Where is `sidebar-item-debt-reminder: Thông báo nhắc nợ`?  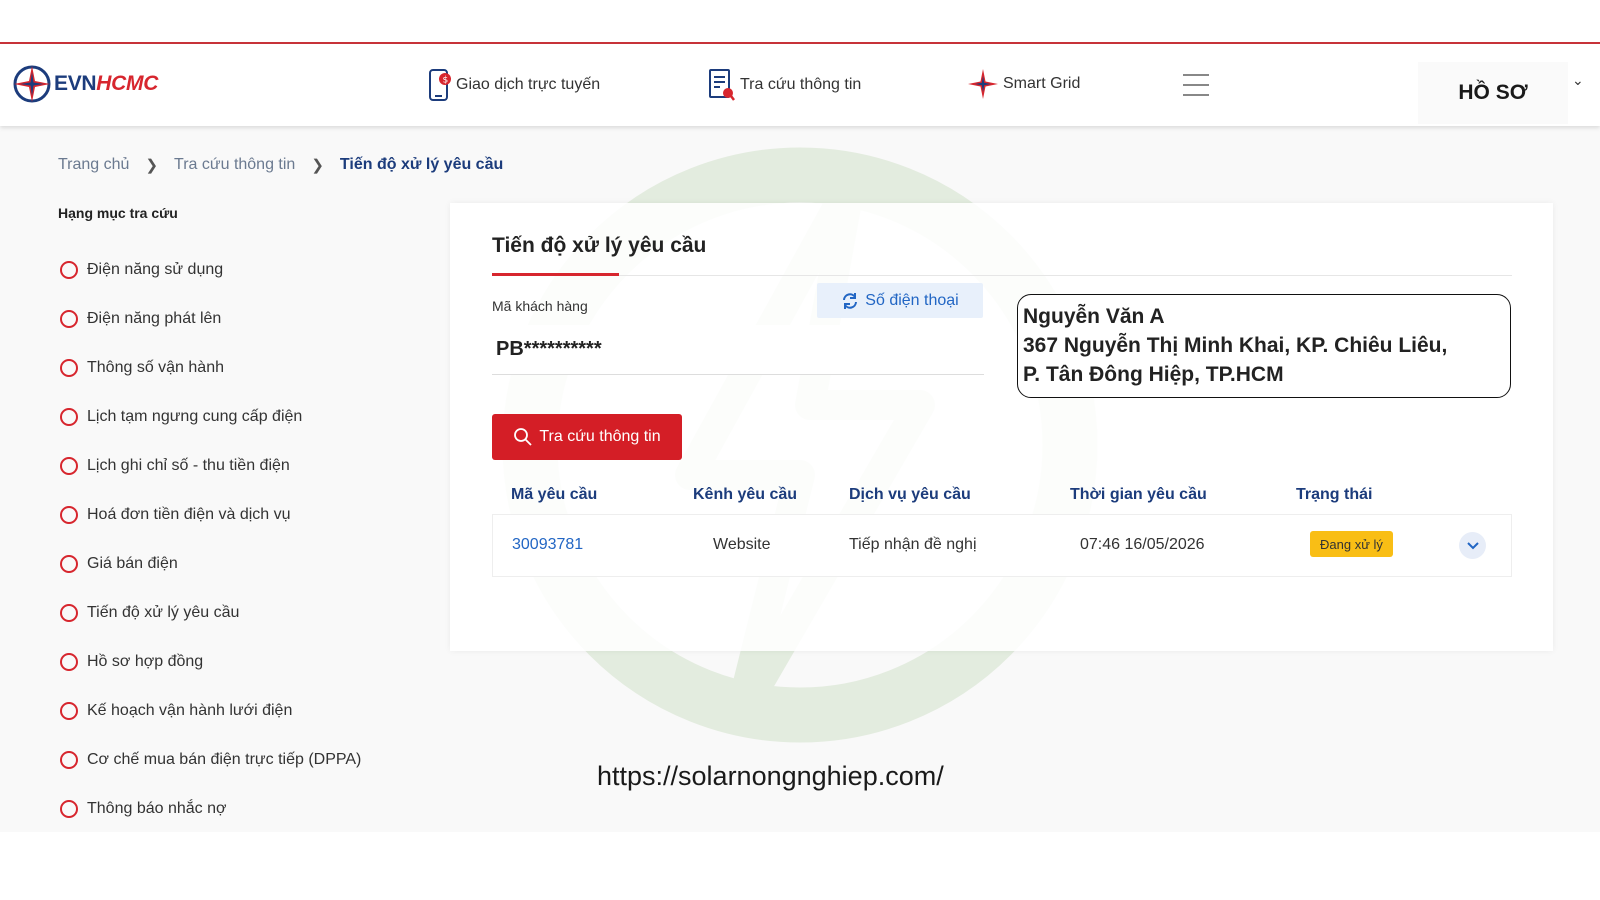
sidebar-item-debt-reminder: Thông báo nhắc nợ is located at coordinates (210, 808).